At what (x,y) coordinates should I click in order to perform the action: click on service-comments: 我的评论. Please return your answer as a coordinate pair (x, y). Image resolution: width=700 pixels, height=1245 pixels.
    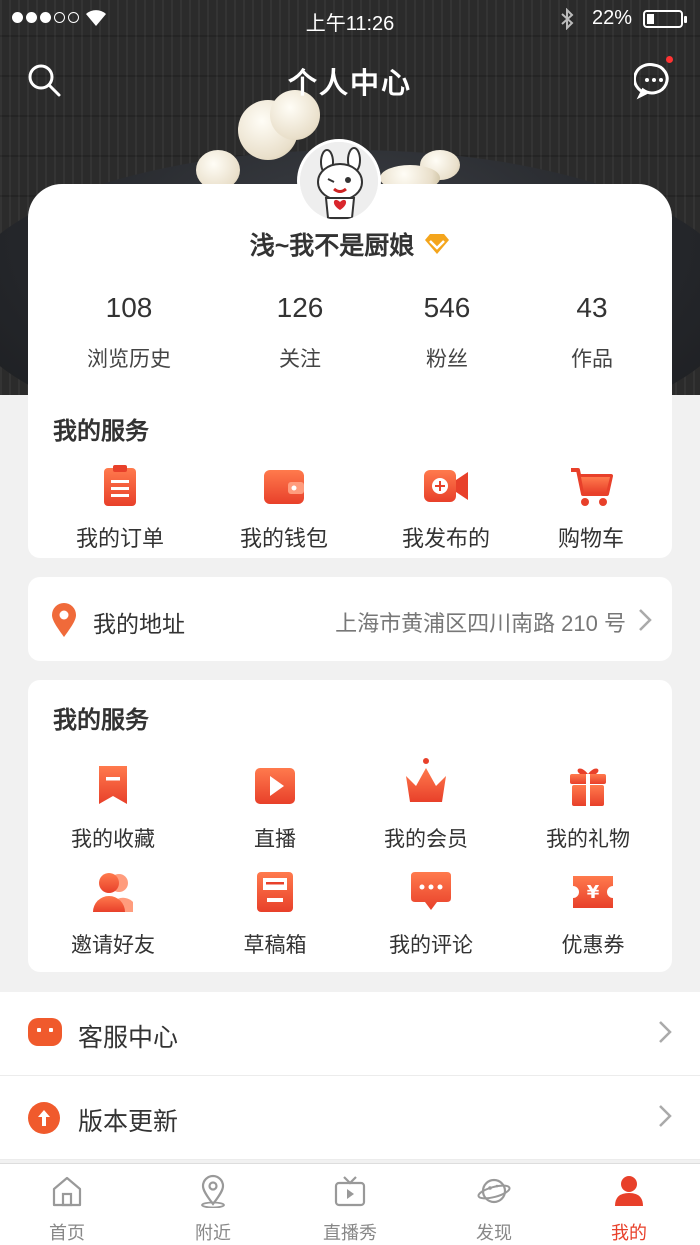
    Looking at the image, I should click on (431, 914).